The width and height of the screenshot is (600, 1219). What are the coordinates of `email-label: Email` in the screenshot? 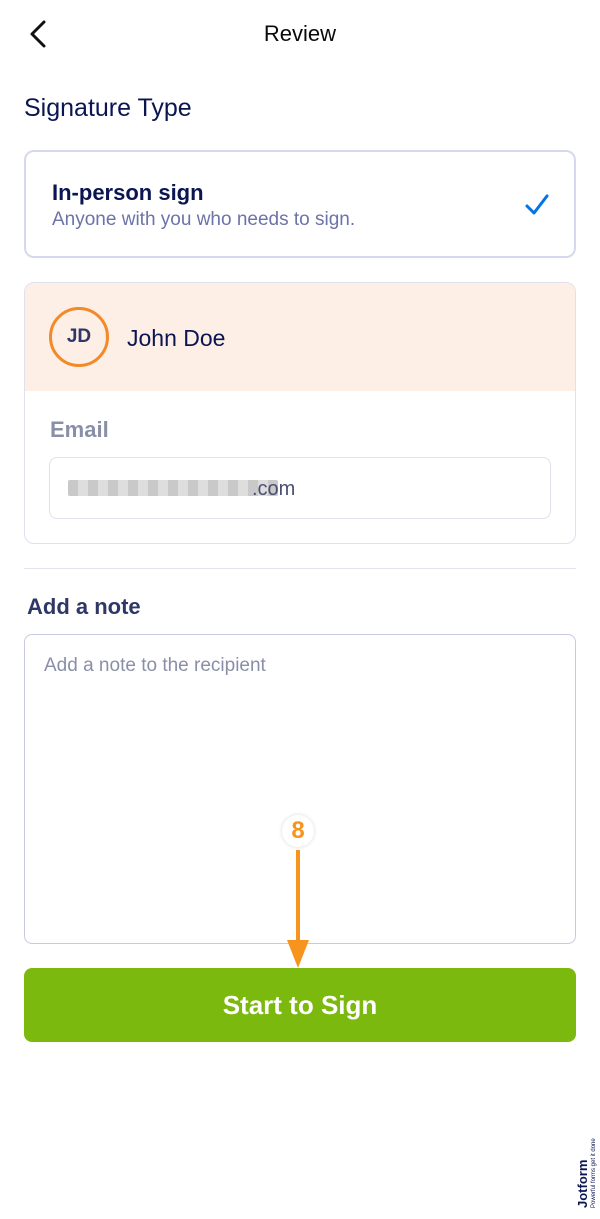 It's located at (79, 429).